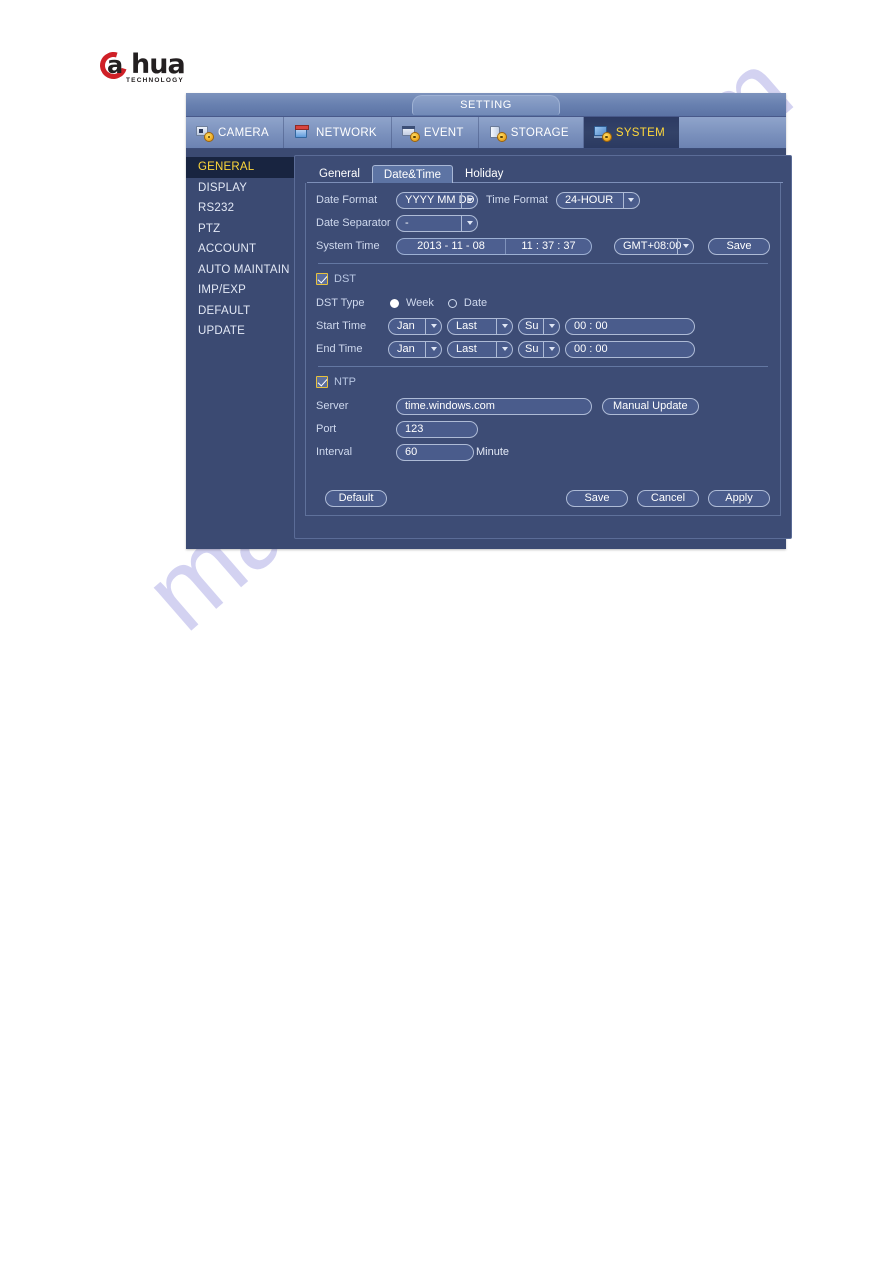 This screenshot has width=893, height=1263. I want to click on logo-row: a hua, so click(140, 65).